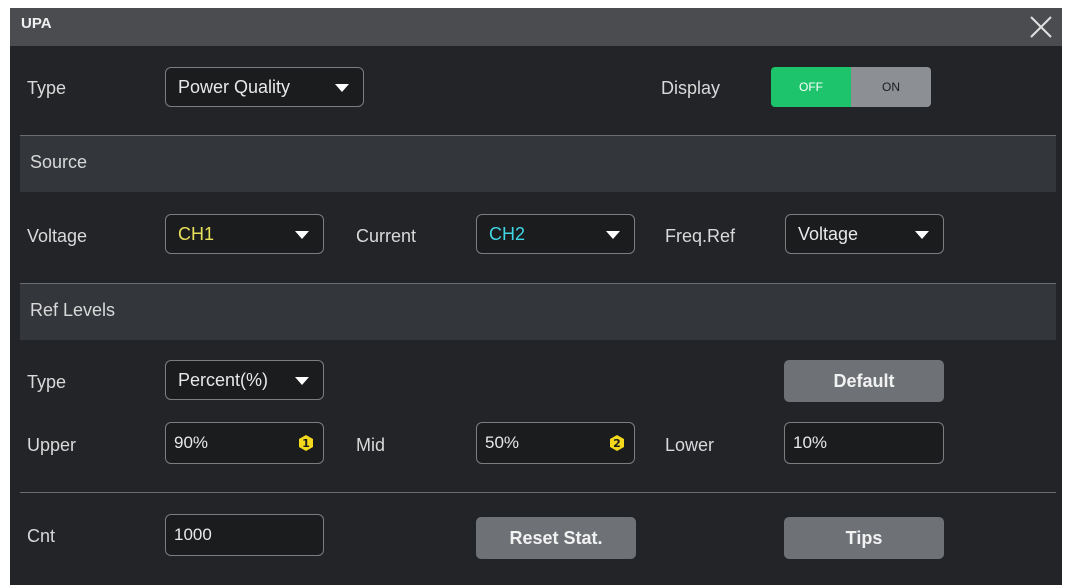 Image resolution: width=1066 pixels, height=585 pixels. Describe the element at coordinates (810, 442) in the screenshot. I see `lower-value: 10%` at that location.